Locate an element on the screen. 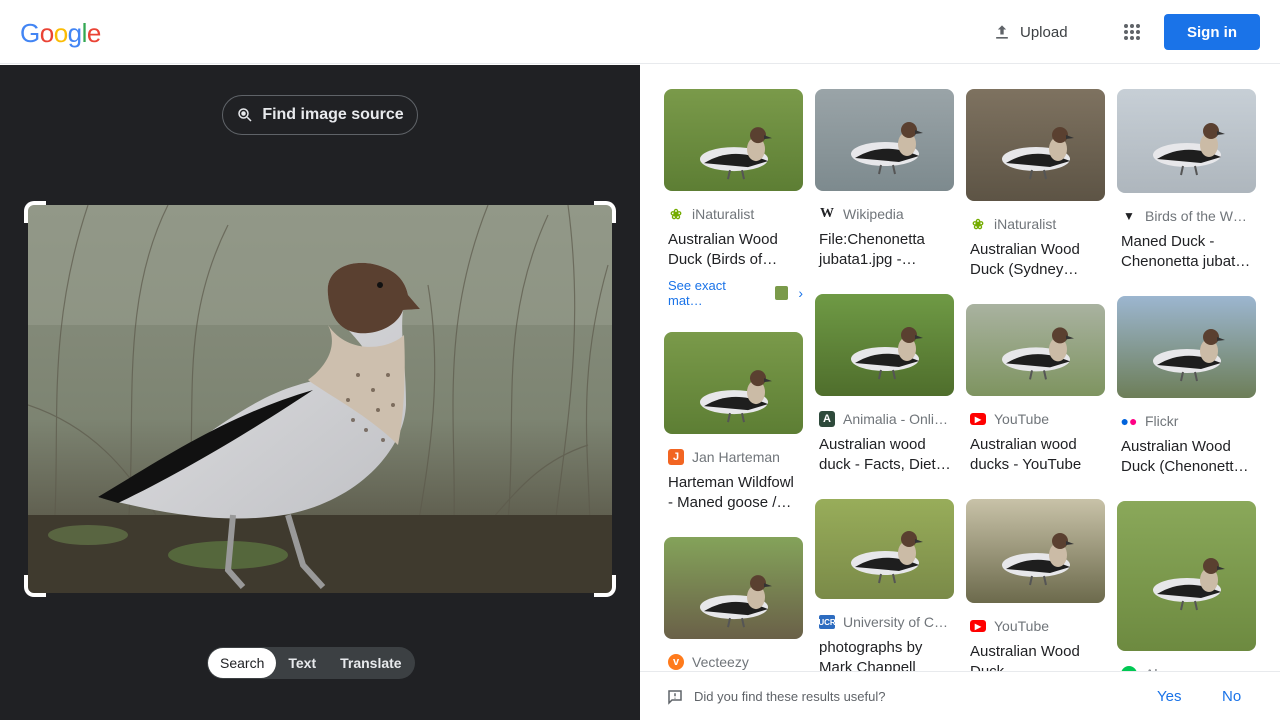 This screenshot has width=1280, height=720. logo-letter: G is located at coordinates (30, 33).